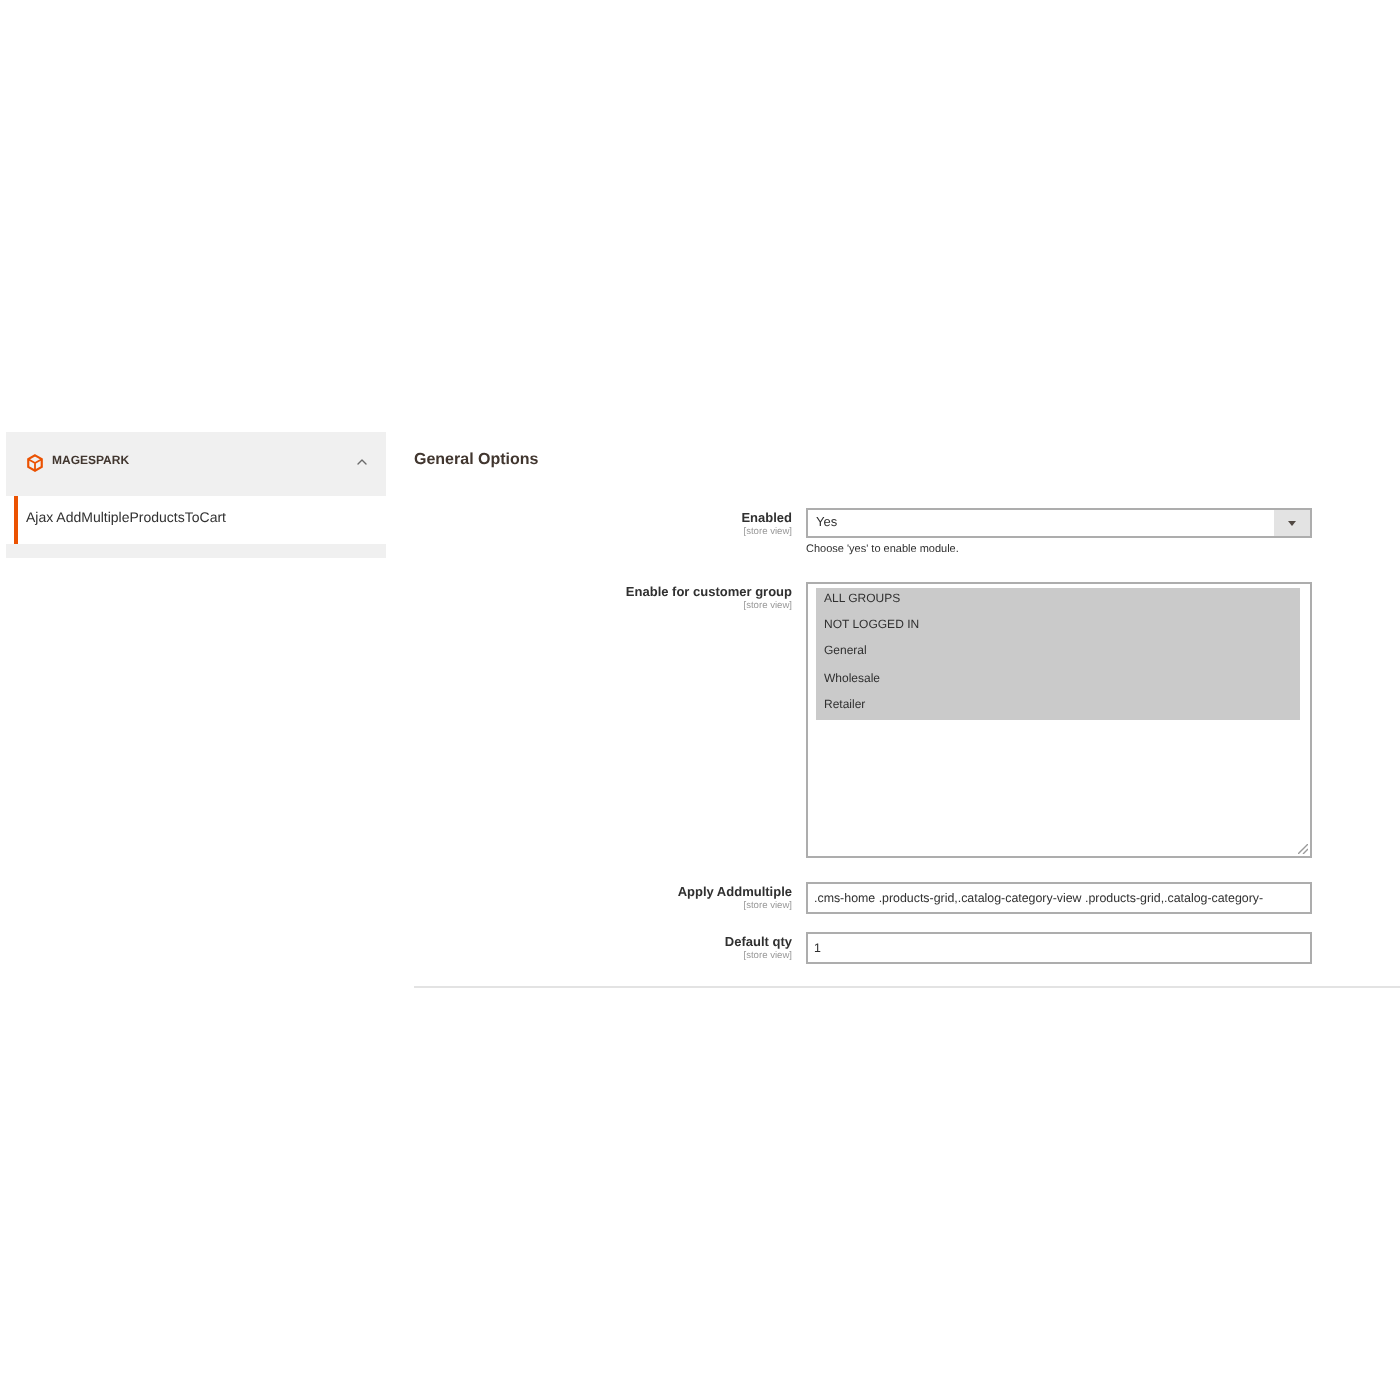  Describe the element at coordinates (1303, 849) in the screenshot. I see `resize-handle-icon` at that location.